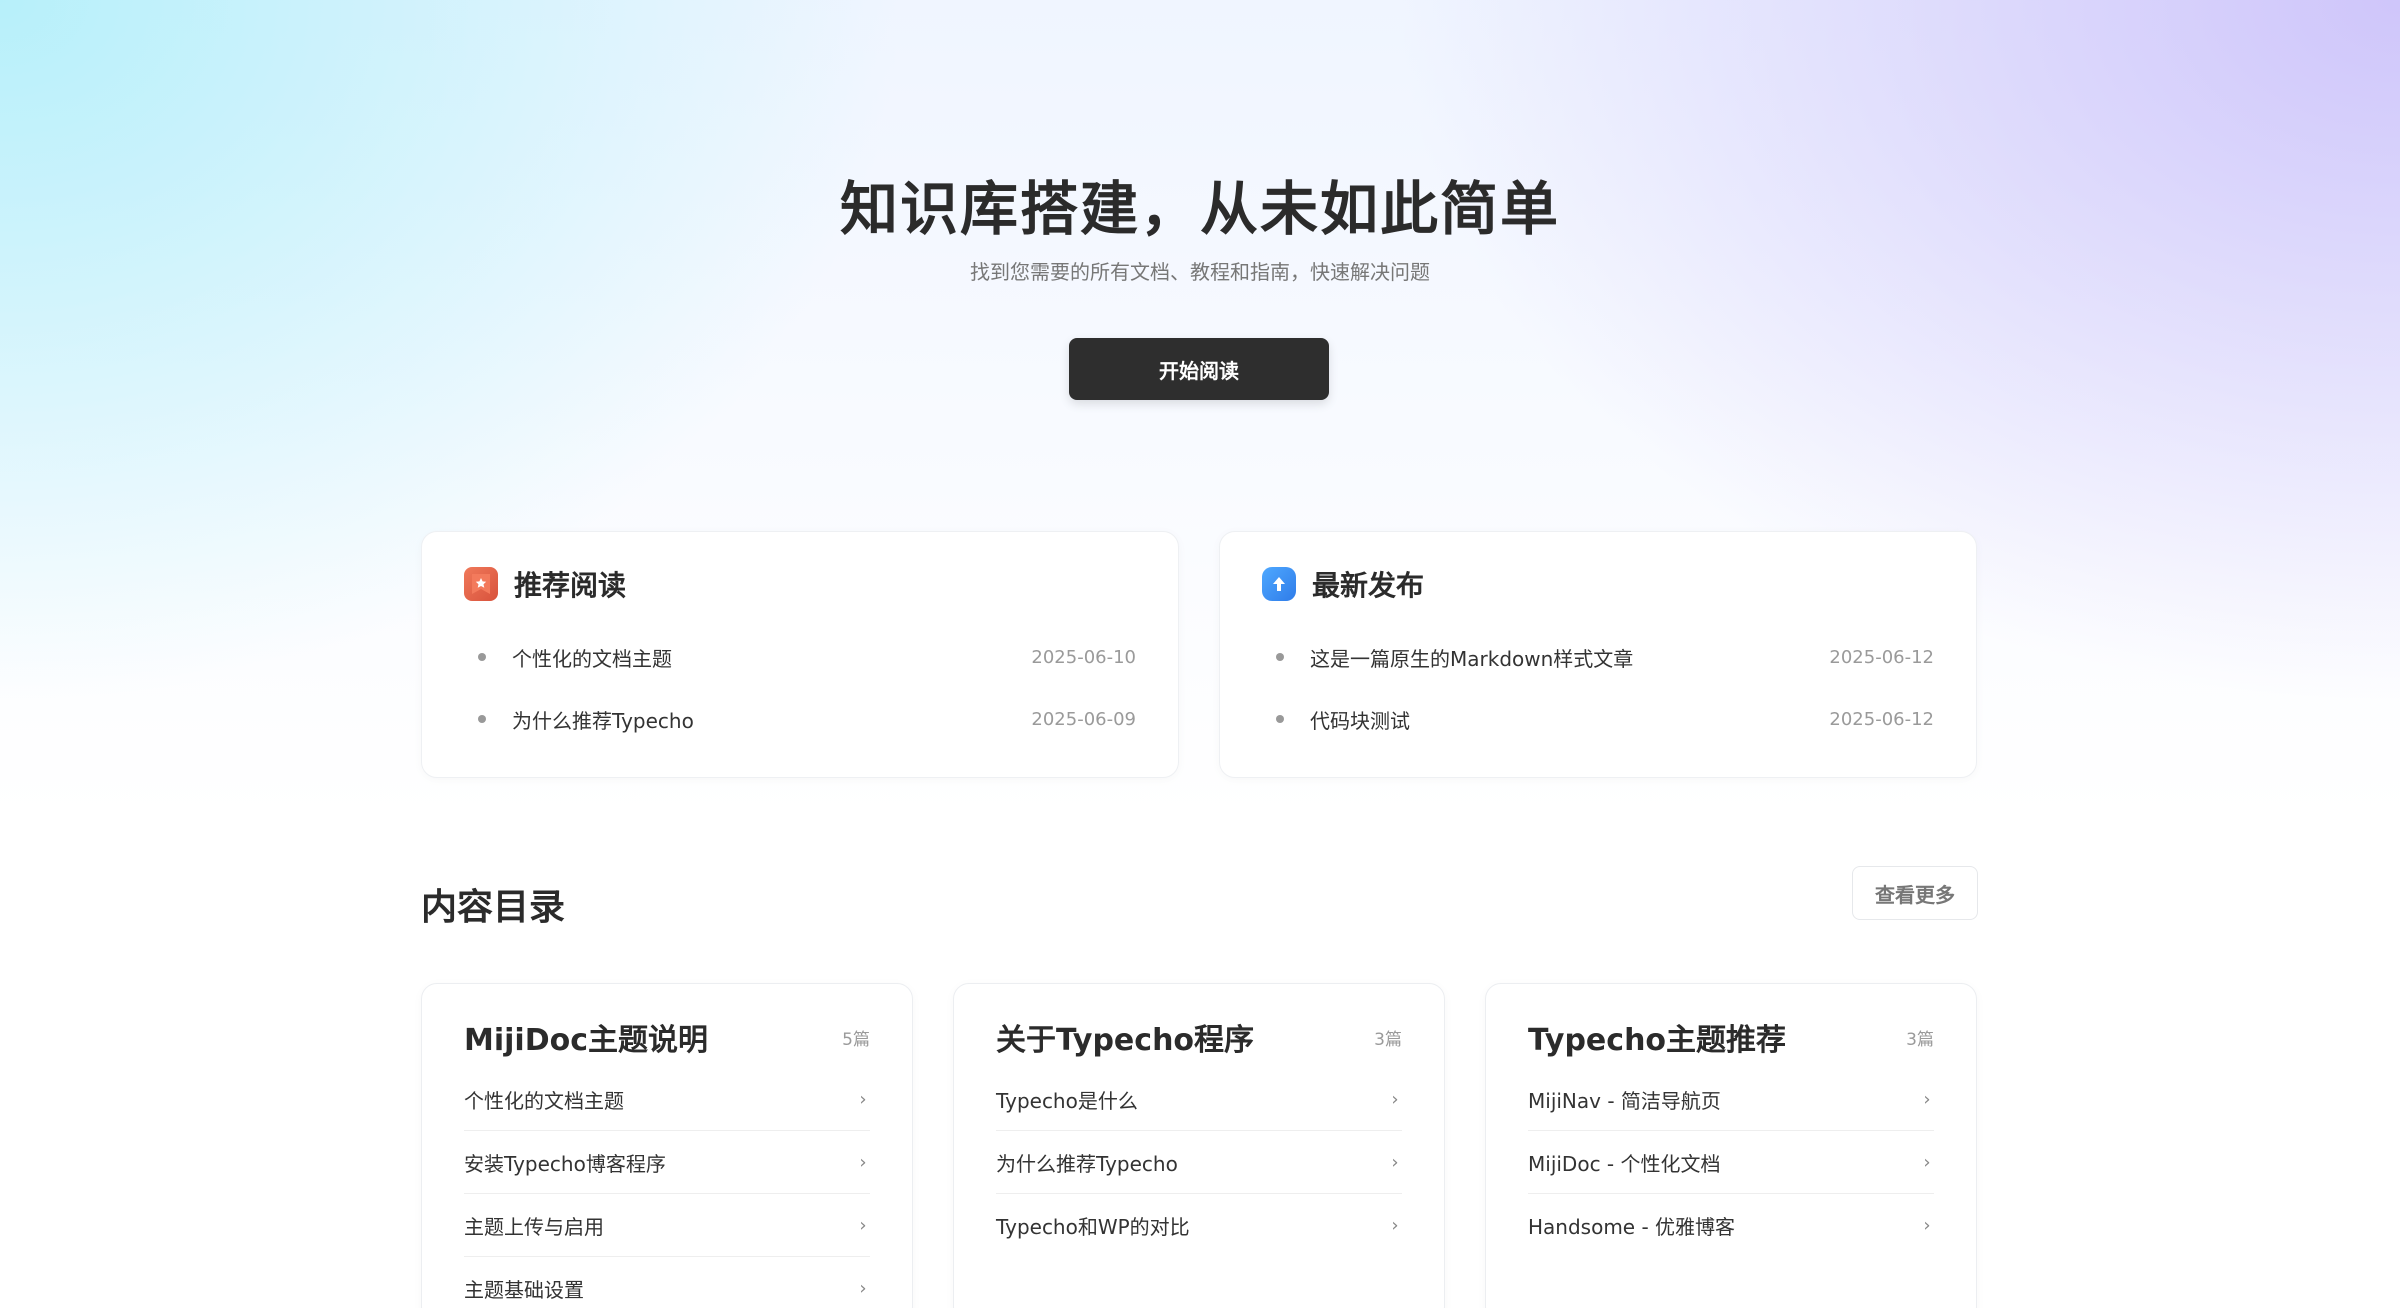 Image resolution: width=2400 pixels, height=1308 pixels. Describe the element at coordinates (586, 1037) in the screenshot. I see `category-title: MijiDoc主题说明` at that location.